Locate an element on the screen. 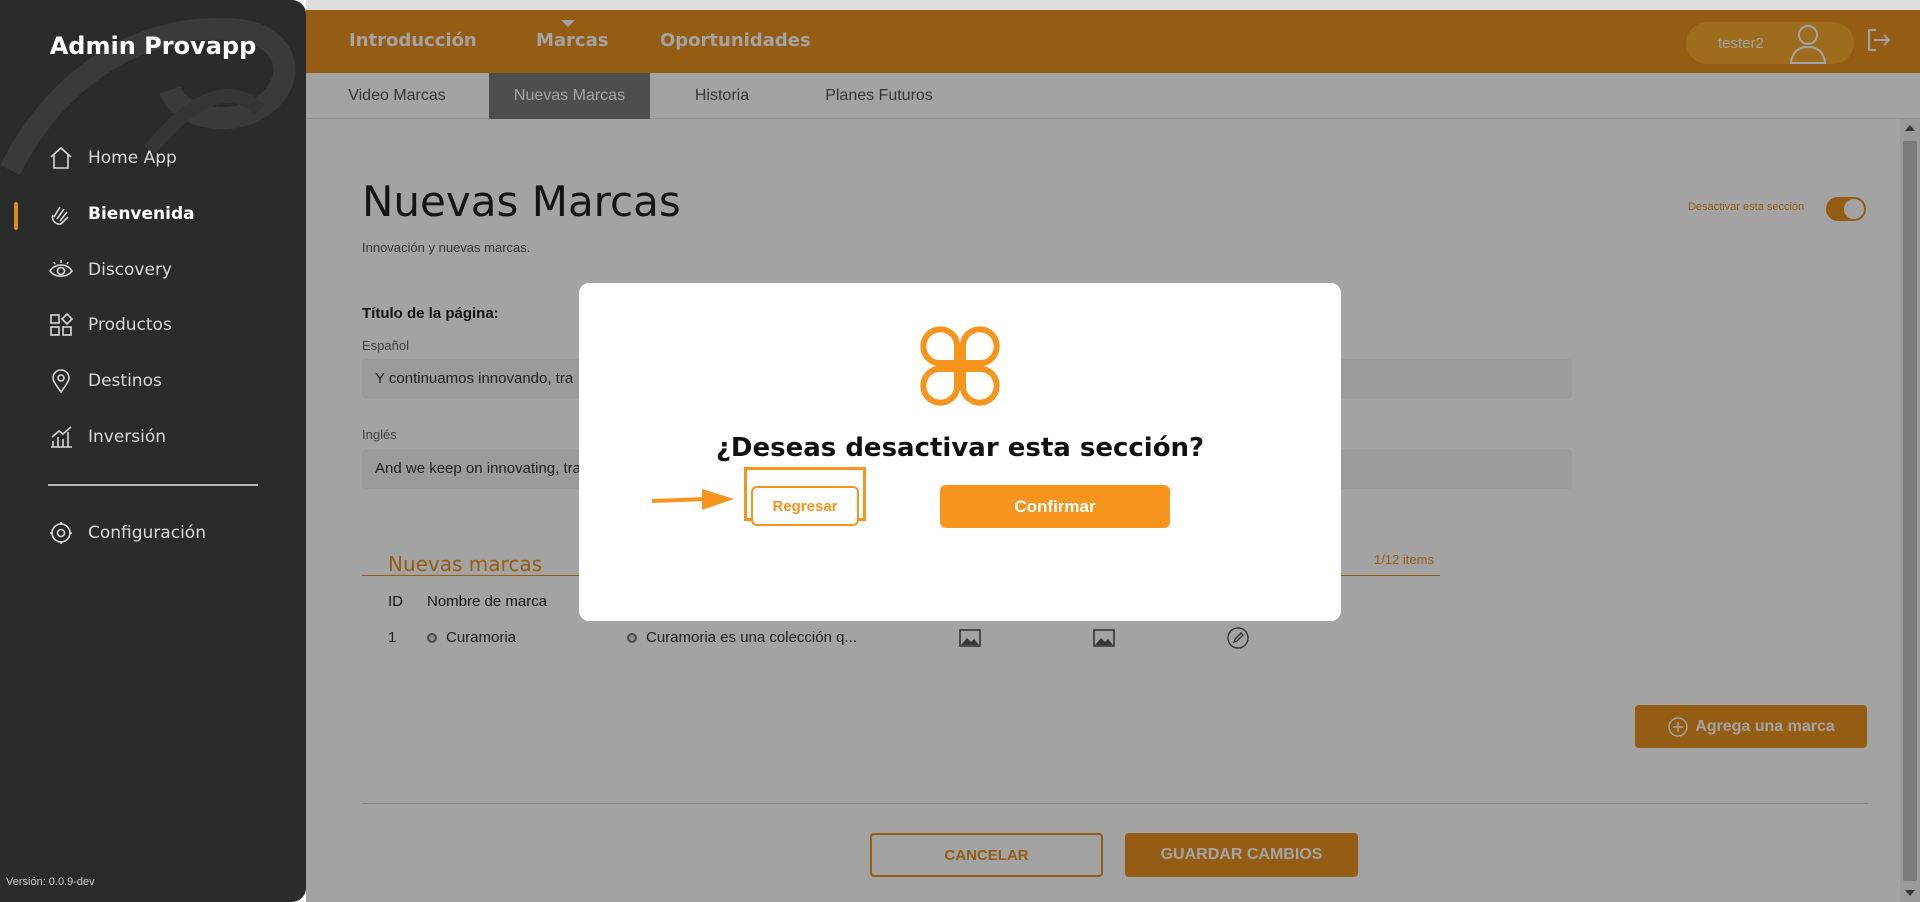  grid-icon is located at coordinates (62, 324).